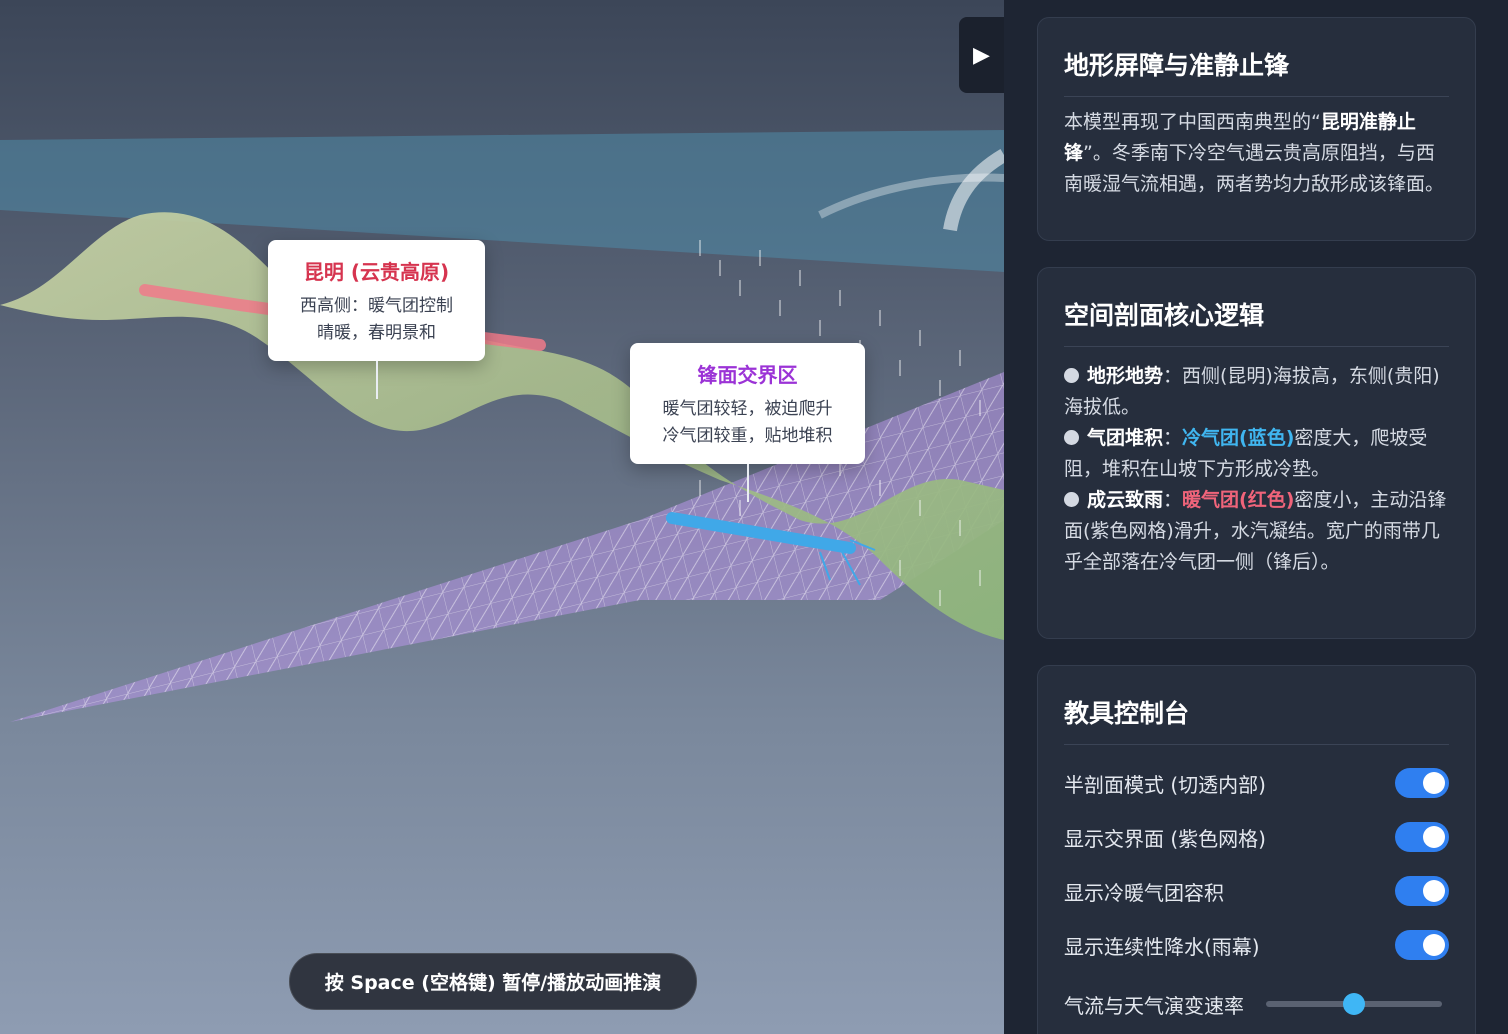  What do you see at coordinates (1144, 892) in the screenshot?
I see `toggle-label: 显示冷暖气团容积` at bounding box center [1144, 892].